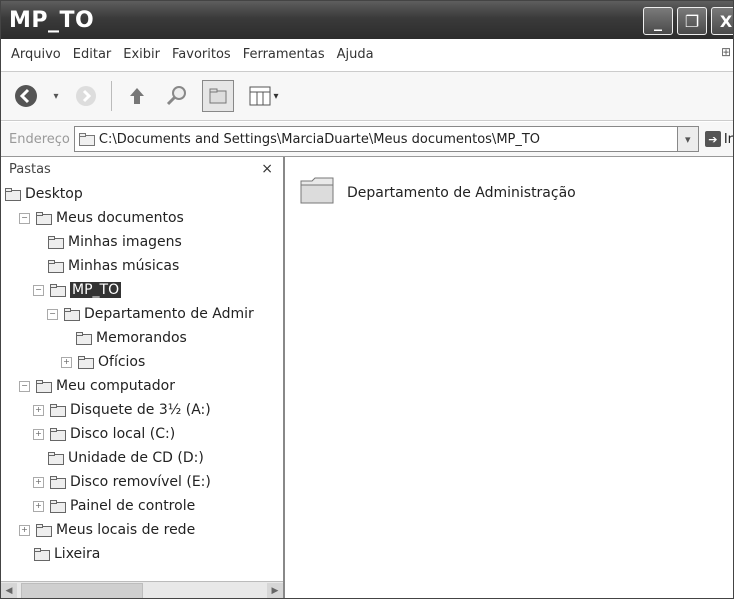 This screenshot has height=599, width=734. I want to click on tree-item: Lixeira, so click(59, 554).